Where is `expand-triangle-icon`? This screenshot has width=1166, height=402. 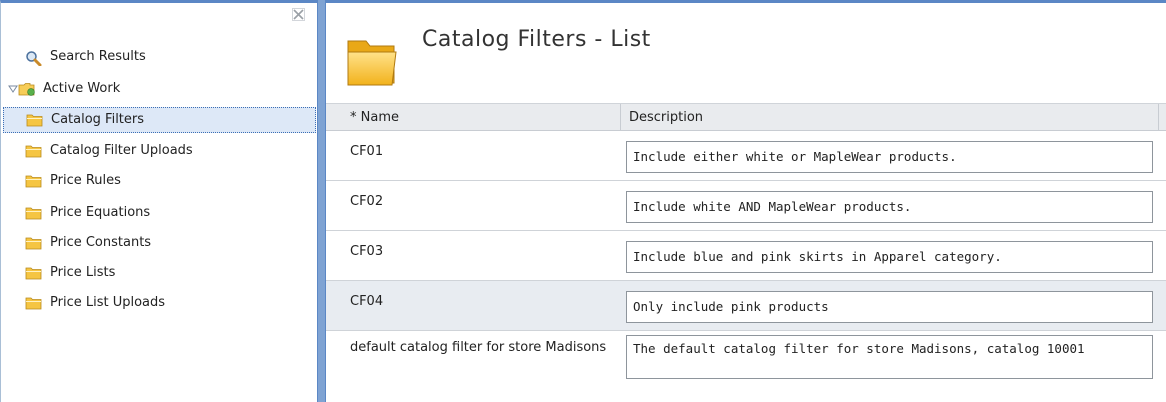
expand-triangle-icon is located at coordinates (13, 89).